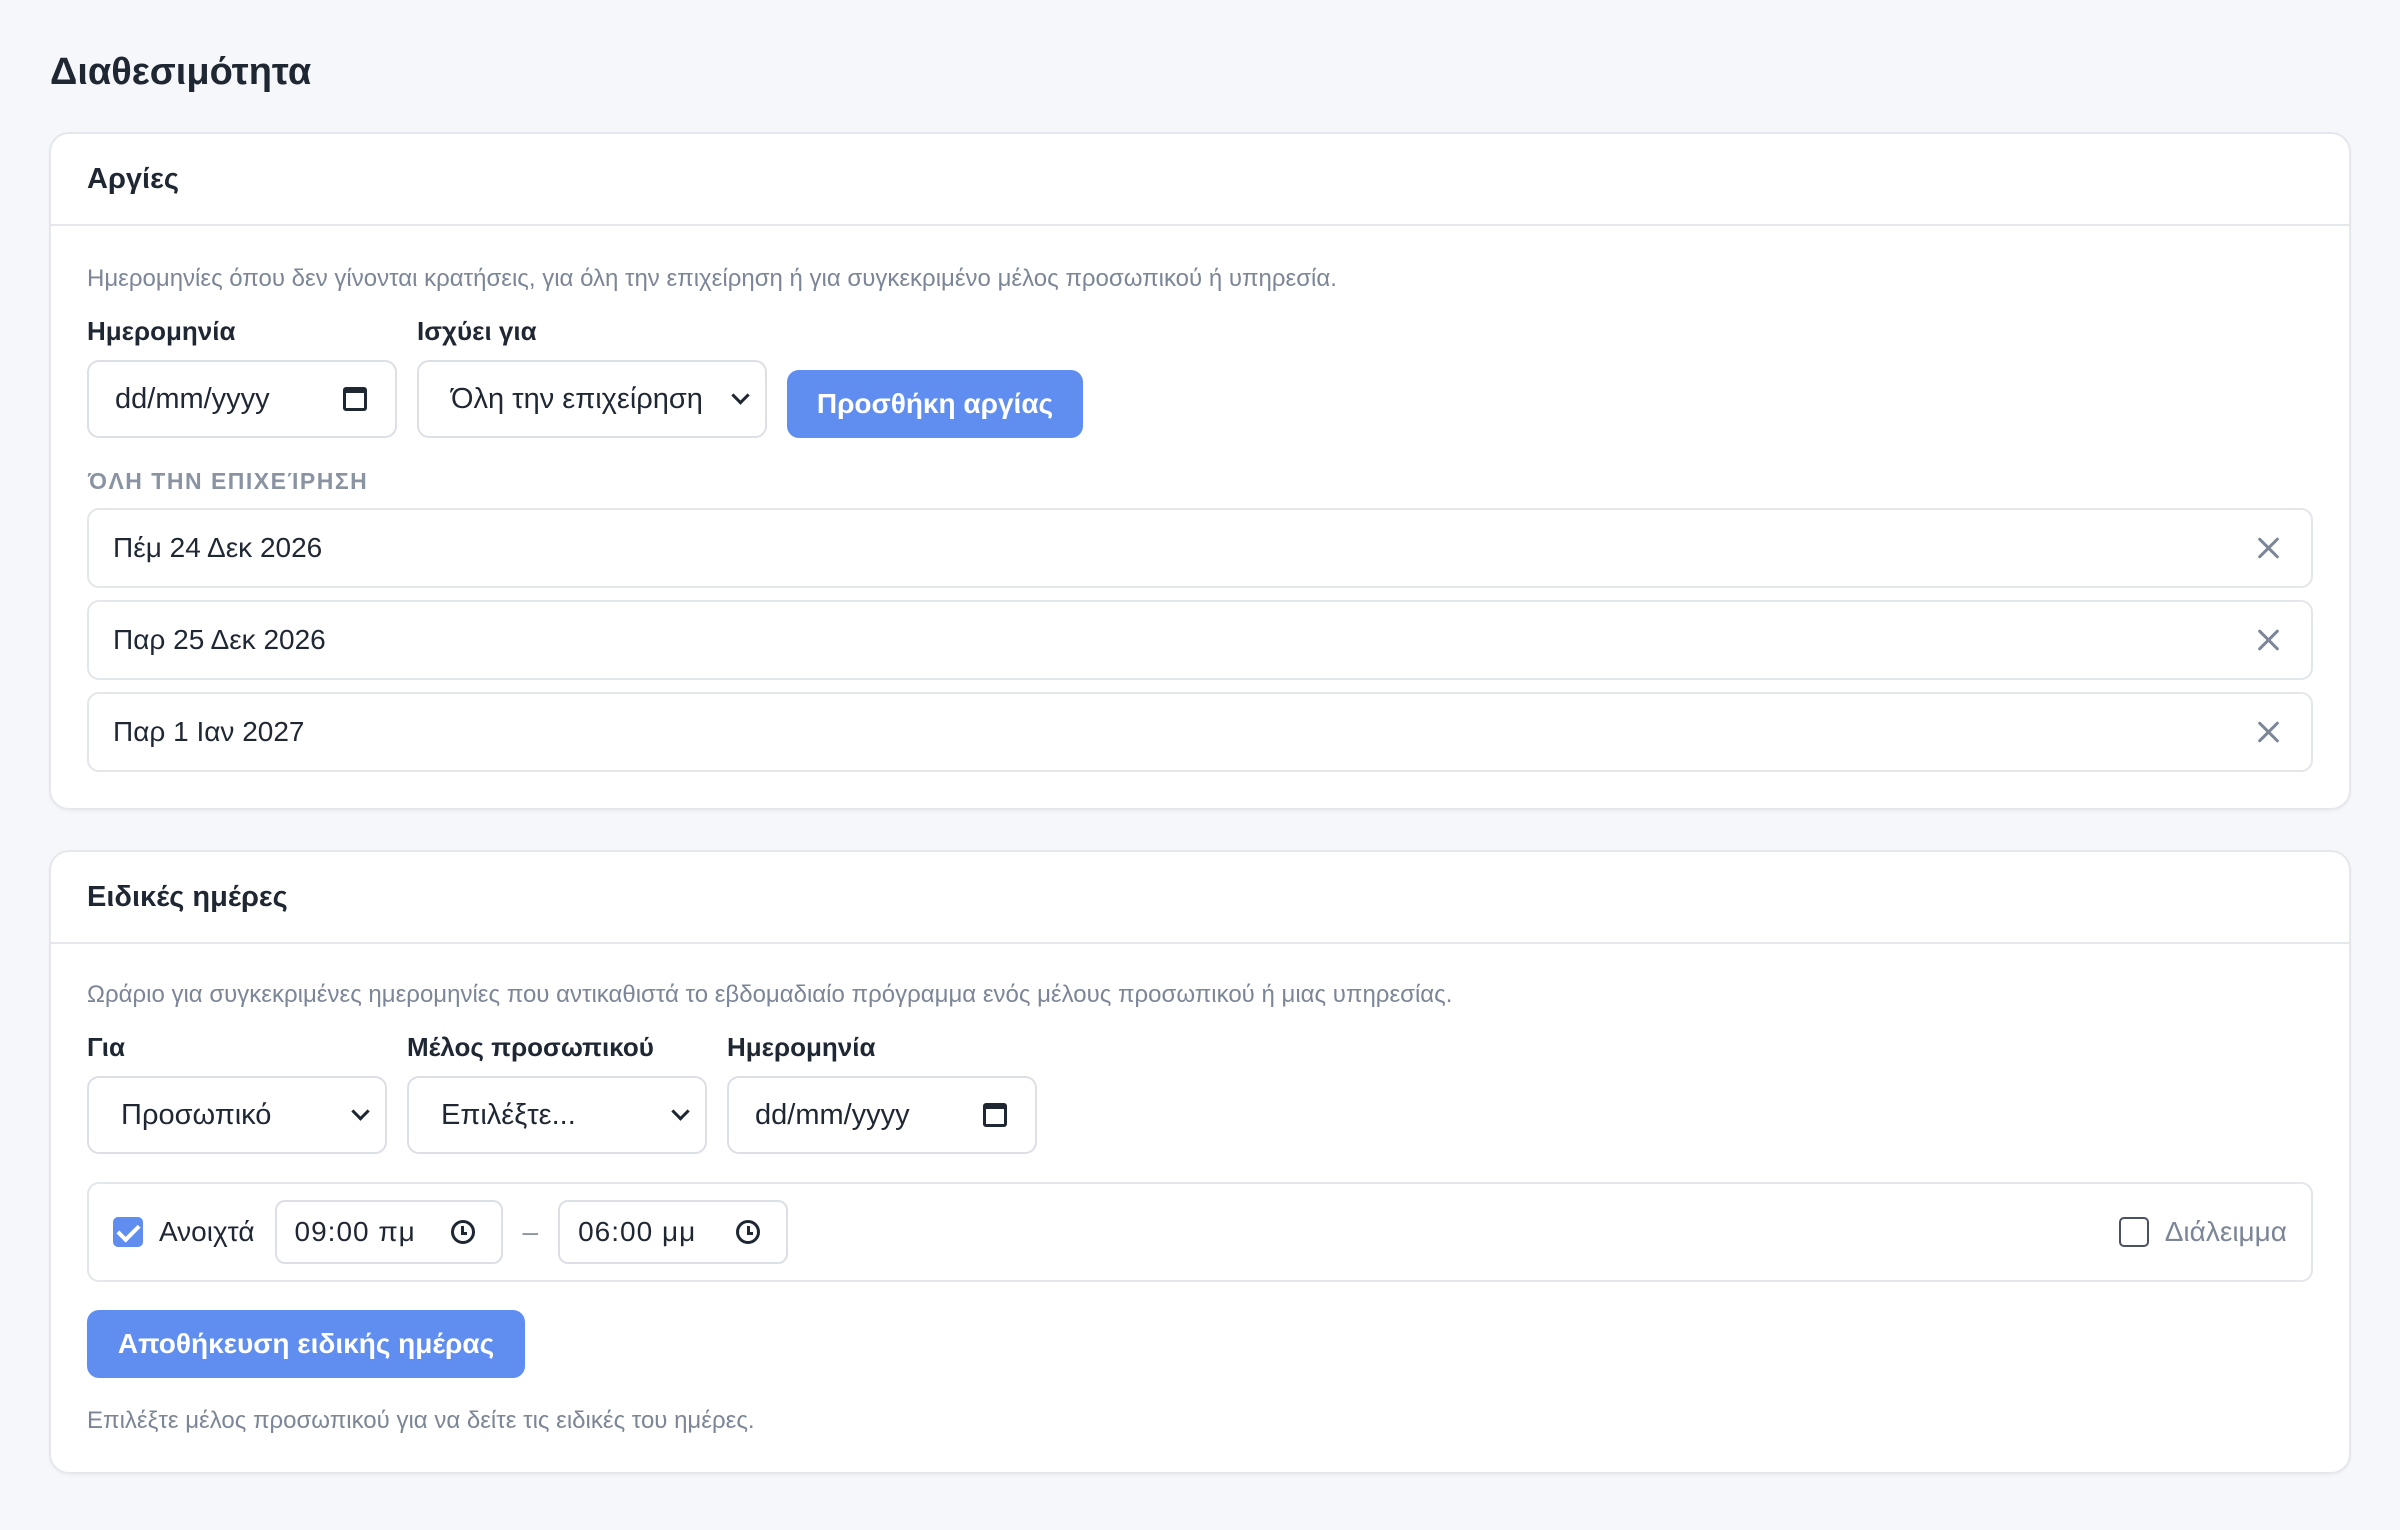 Image resolution: width=2400 pixels, height=1530 pixels. What do you see at coordinates (181, 72) in the screenshot?
I see `page-title: Διαθεσιμότητα` at bounding box center [181, 72].